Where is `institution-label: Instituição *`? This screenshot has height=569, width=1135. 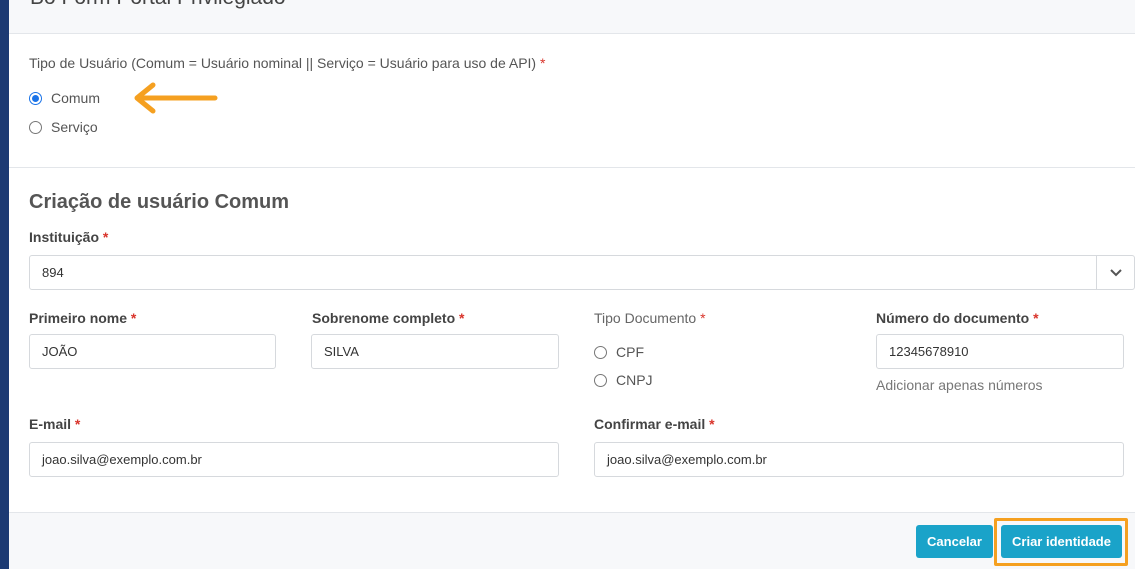
institution-label: Instituição * is located at coordinates (68, 237).